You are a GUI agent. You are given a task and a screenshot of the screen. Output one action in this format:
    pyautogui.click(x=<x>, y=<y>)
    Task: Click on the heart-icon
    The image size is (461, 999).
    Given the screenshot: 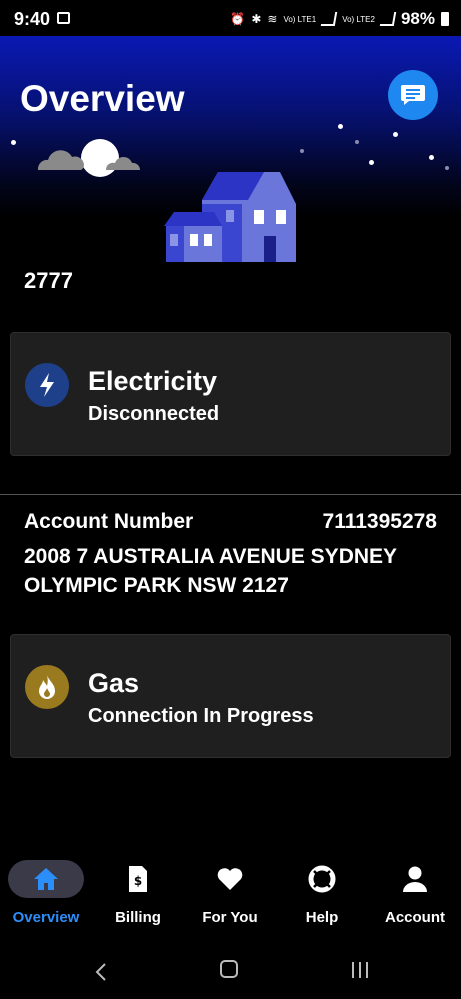 What is the action you would take?
    pyautogui.click(x=230, y=879)
    